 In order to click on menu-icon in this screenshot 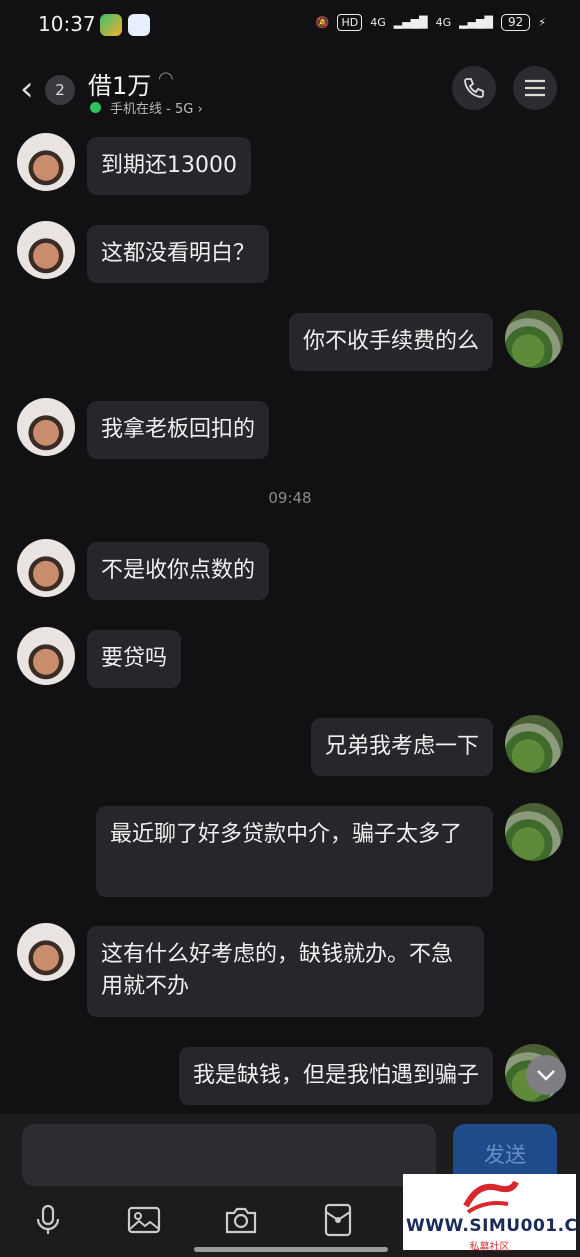, I will do `click(535, 88)`.